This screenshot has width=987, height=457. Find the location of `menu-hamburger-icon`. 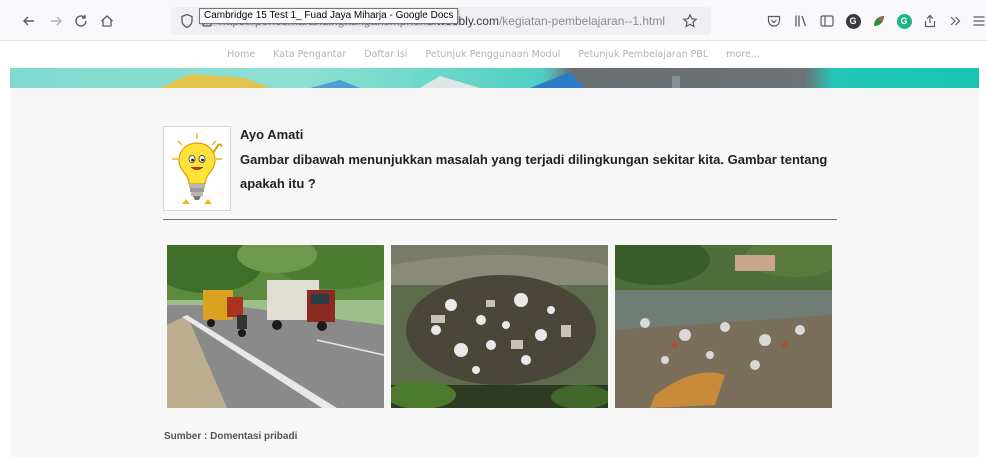

menu-hamburger-icon is located at coordinates (978, 21).